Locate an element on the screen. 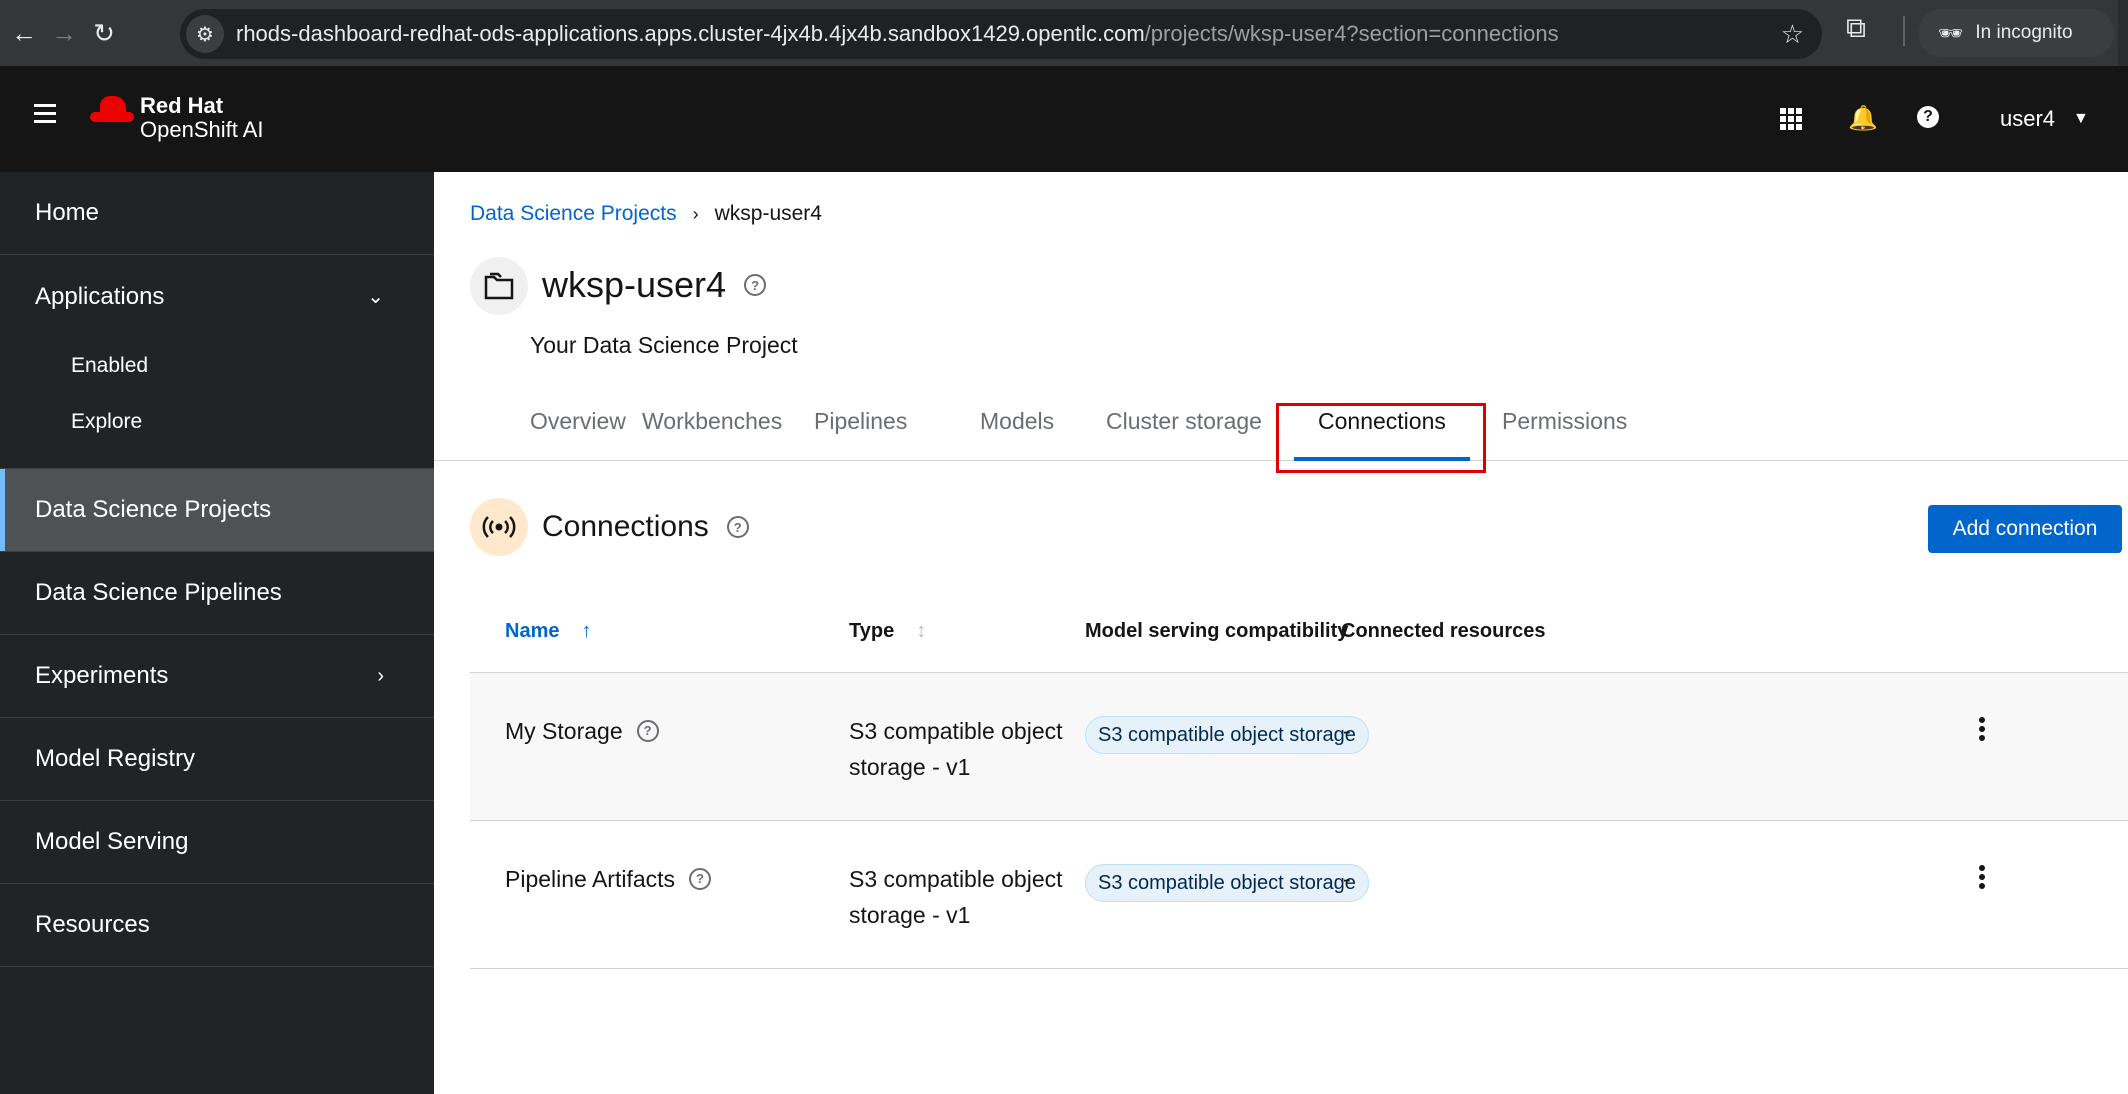 The height and width of the screenshot is (1094, 2128). column-header-name: Name ↑ is located at coordinates (548, 631).